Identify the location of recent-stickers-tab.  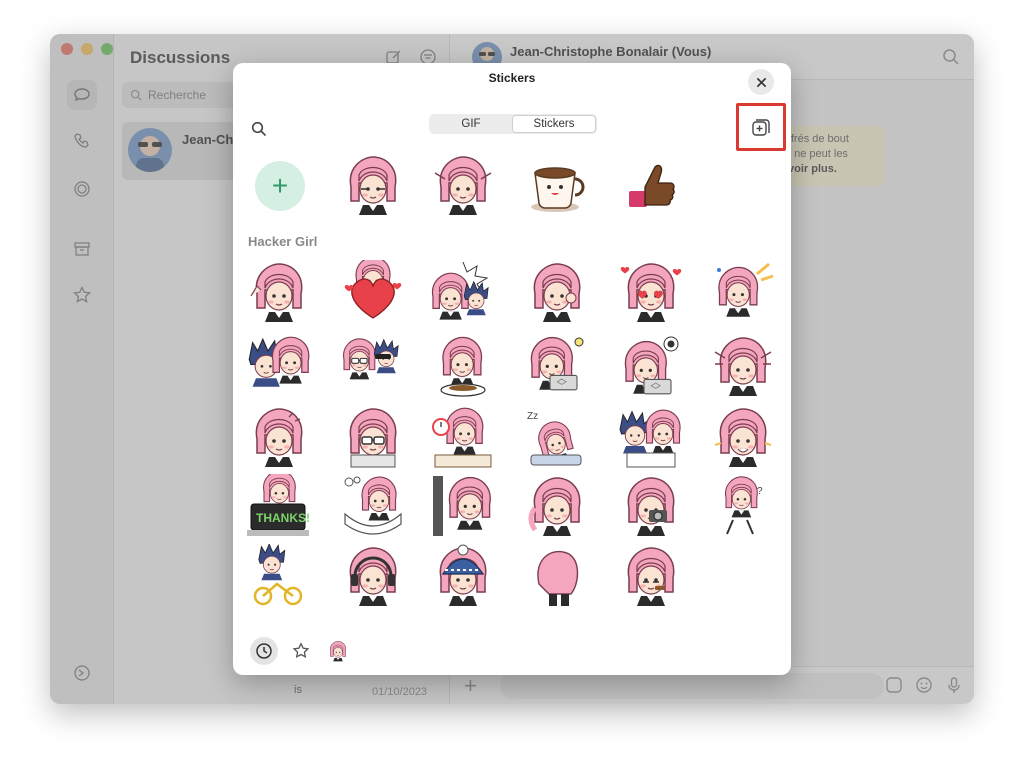
(264, 651).